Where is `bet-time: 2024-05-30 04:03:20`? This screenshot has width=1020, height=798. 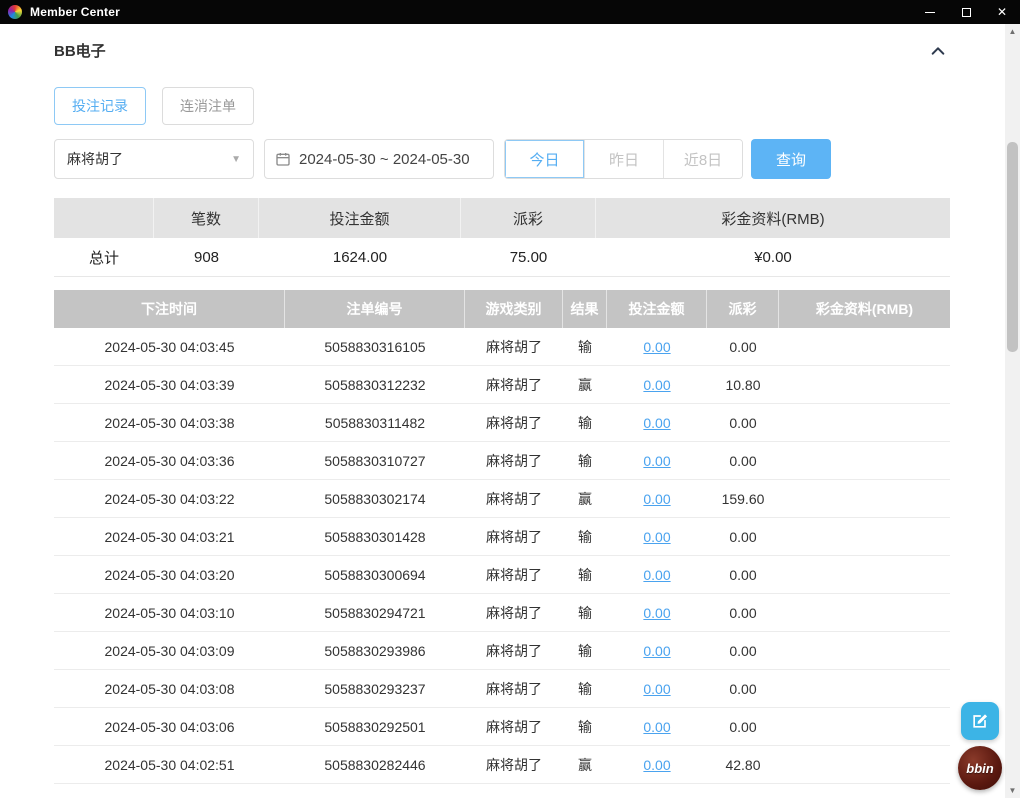
bet-time: 2024-05-30 04:03:20 is located at coordinates (169, 574).